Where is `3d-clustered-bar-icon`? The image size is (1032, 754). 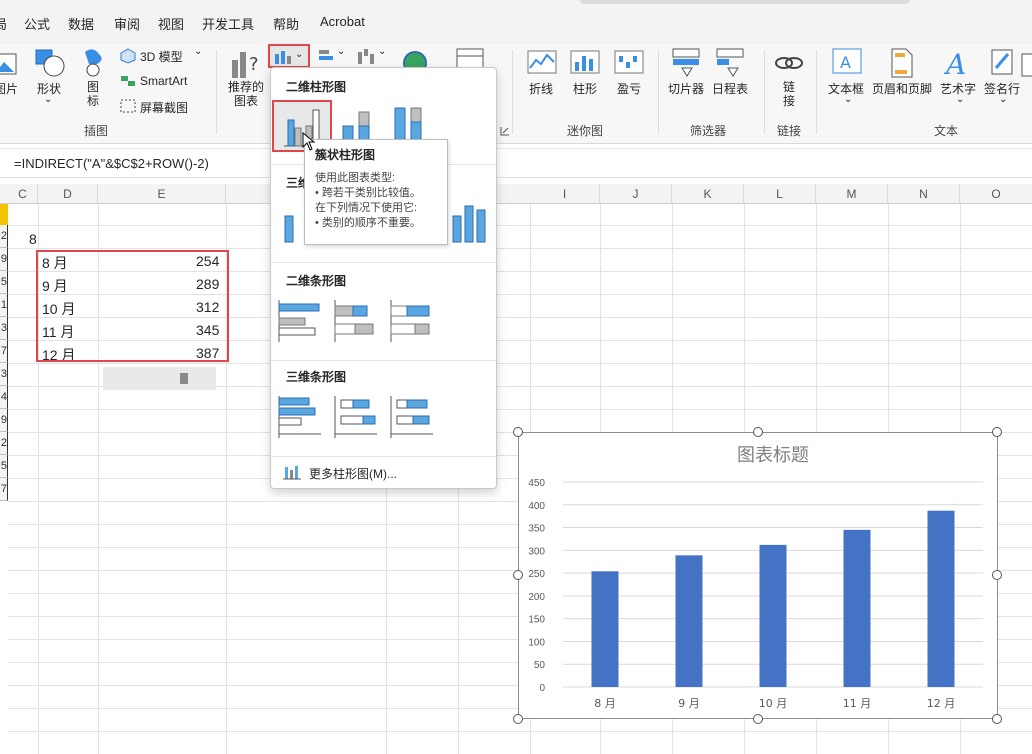 3d-clustered-bar-icon is located at coordinates (301, 417).